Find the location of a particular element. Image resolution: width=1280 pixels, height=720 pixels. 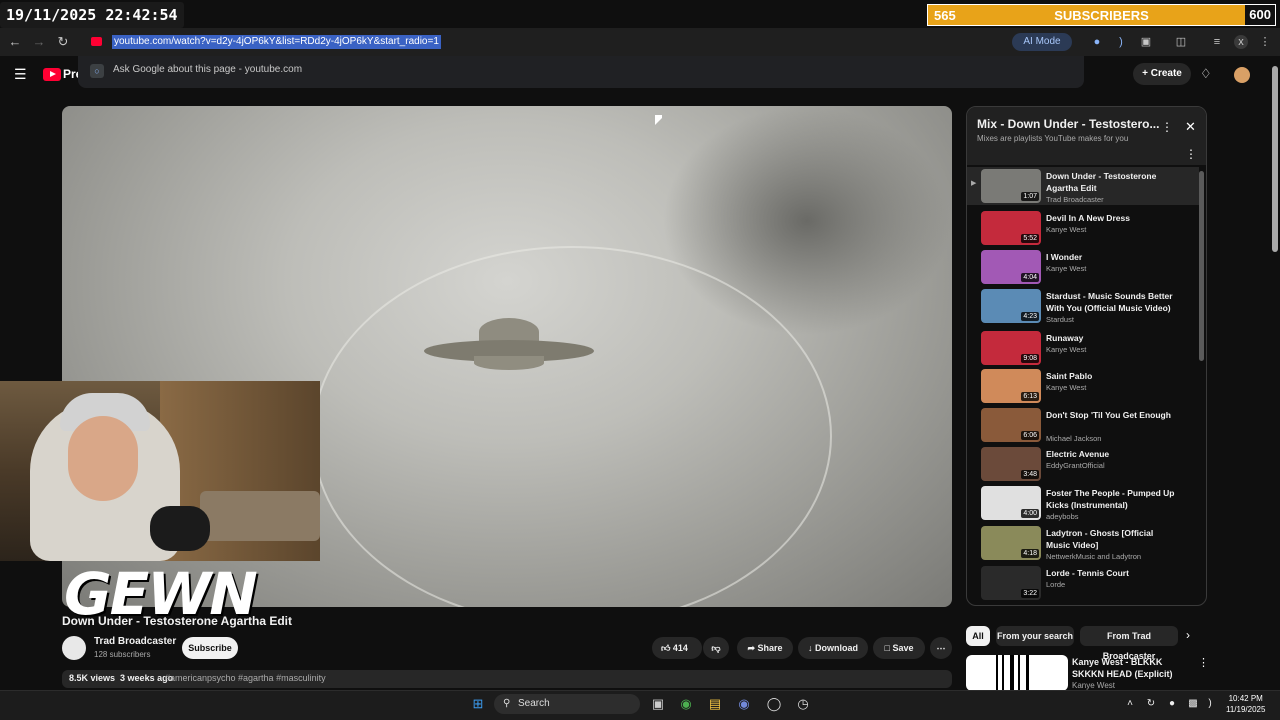

back-icon: ← is located at coordinates (15, 42).